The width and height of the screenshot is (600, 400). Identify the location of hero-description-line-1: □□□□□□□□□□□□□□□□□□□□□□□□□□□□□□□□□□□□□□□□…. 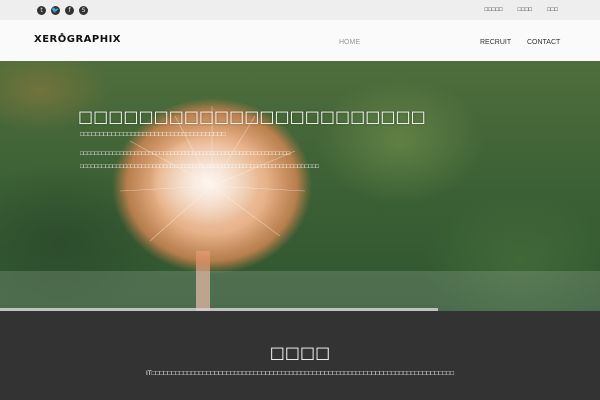
(185, 154).